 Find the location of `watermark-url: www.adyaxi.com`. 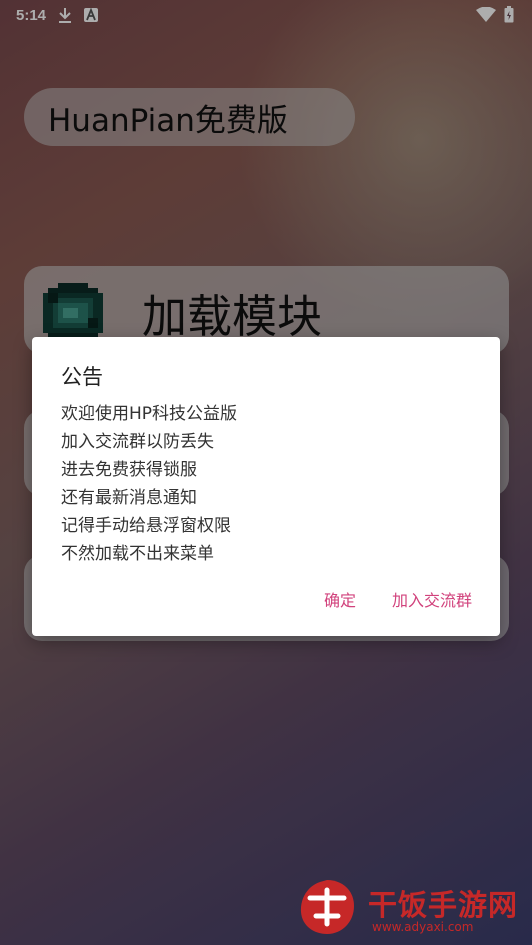

watermark-url: www.adyaxi.com is located at coordinates (423, 927).